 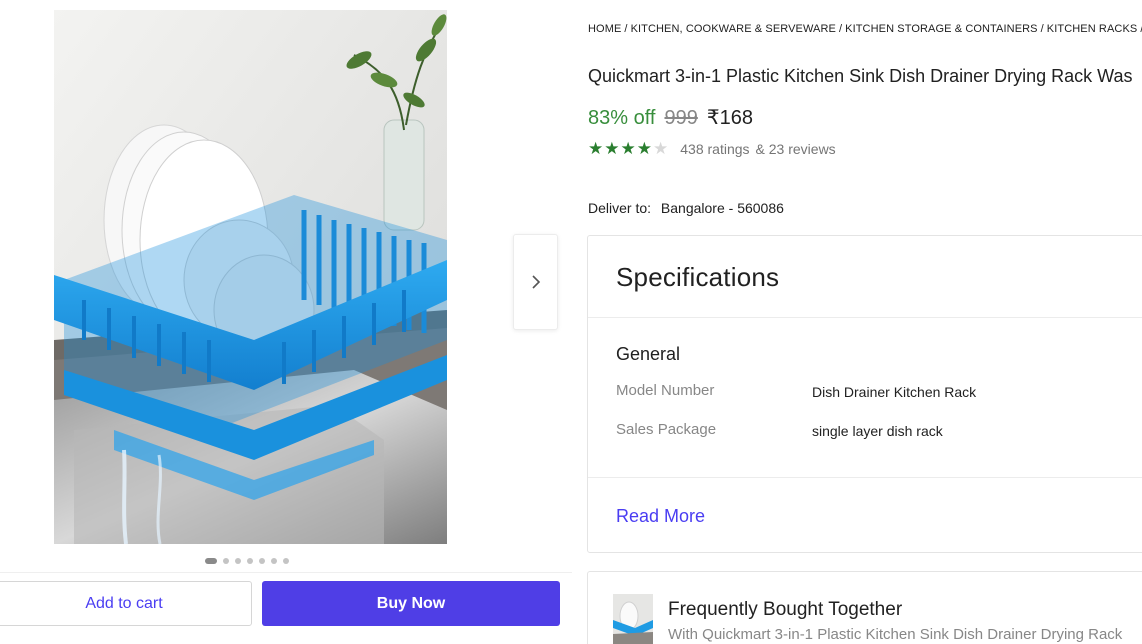 What do you see at coordinates (604, 29) in the screenshot?
I see `breadcrumb-home: HOME` at bounding box center [604, 29].